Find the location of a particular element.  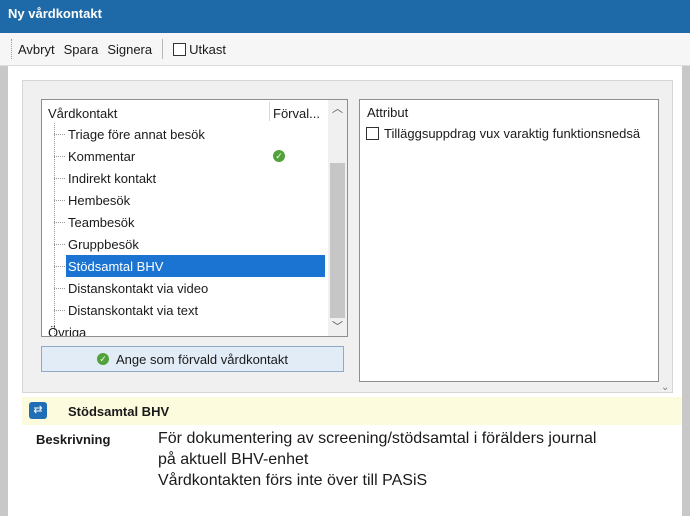

tree-item-label: Distanskontakt via video is located at coordinates (138, 288).